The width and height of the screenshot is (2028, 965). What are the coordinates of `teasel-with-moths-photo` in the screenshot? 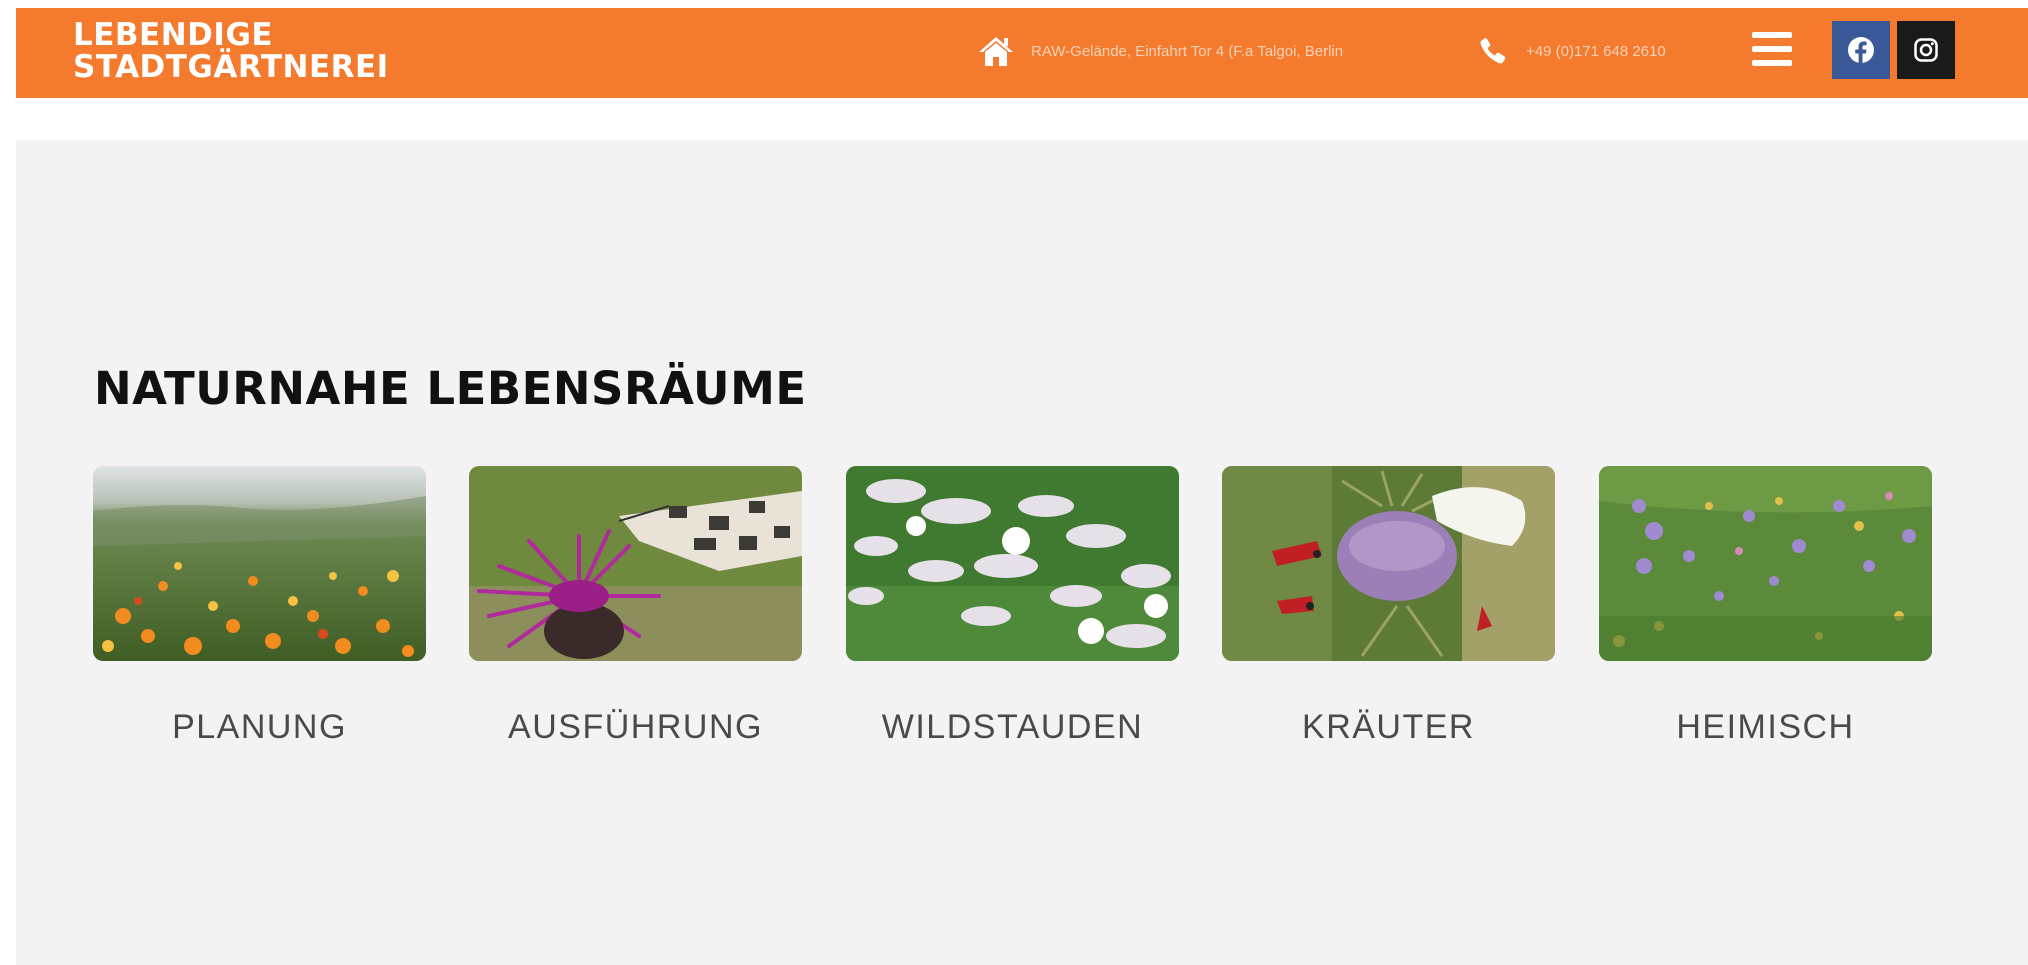 It's located at (1388, 563).